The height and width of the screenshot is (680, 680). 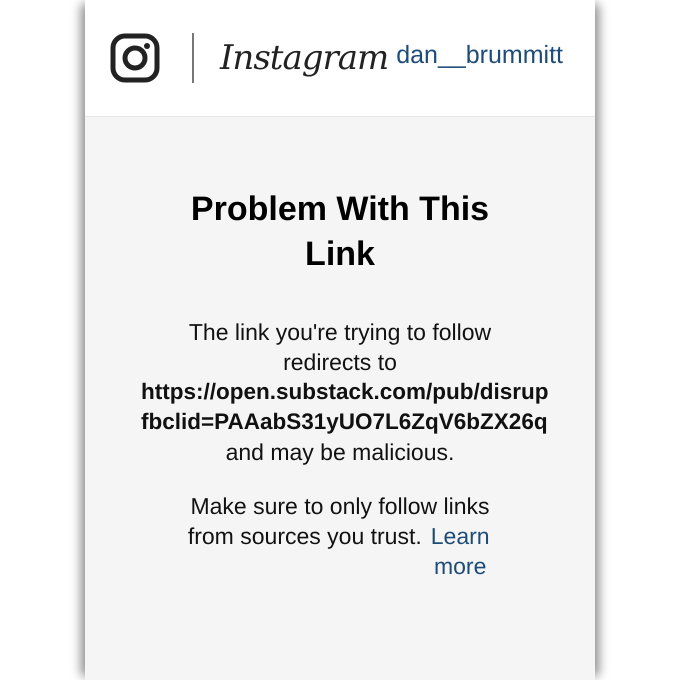 What do you see at coordinates (345, 392) in the screenshot?
I see `url-text: https://open.substack.com/pub/disrup` at bounding box center [345, 392].